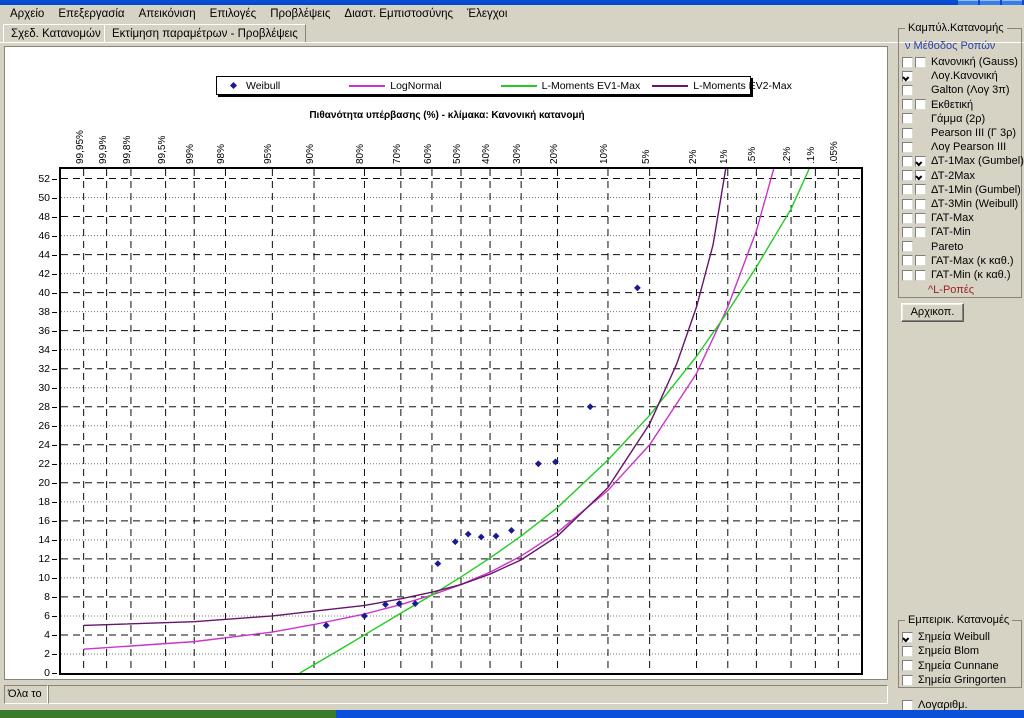 The image size is (1024, 718). What do you see at coordinates (44, 368) in the screenshot?
I see `y-axis-tick-label: 32` at bounding box center [44, 368].